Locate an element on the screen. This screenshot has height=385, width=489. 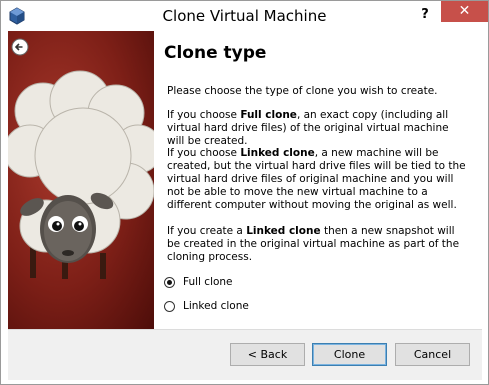
cancel-button: Cancel is located at coordinates (432, 354).